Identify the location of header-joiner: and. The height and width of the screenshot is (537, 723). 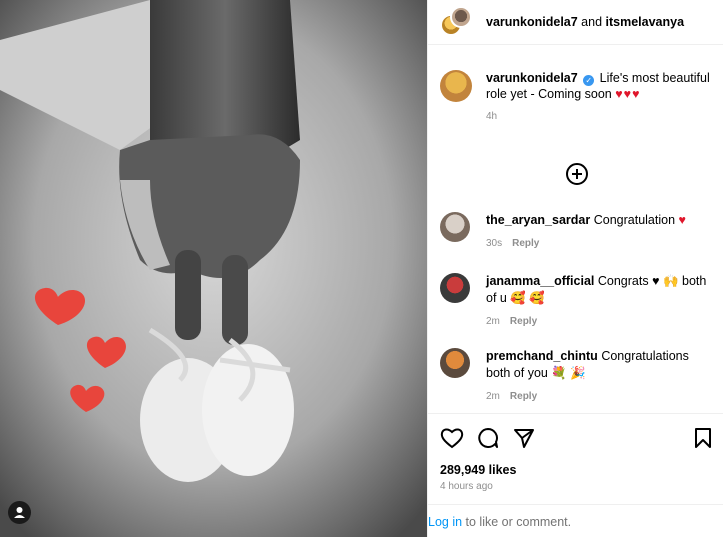
(591, 22).